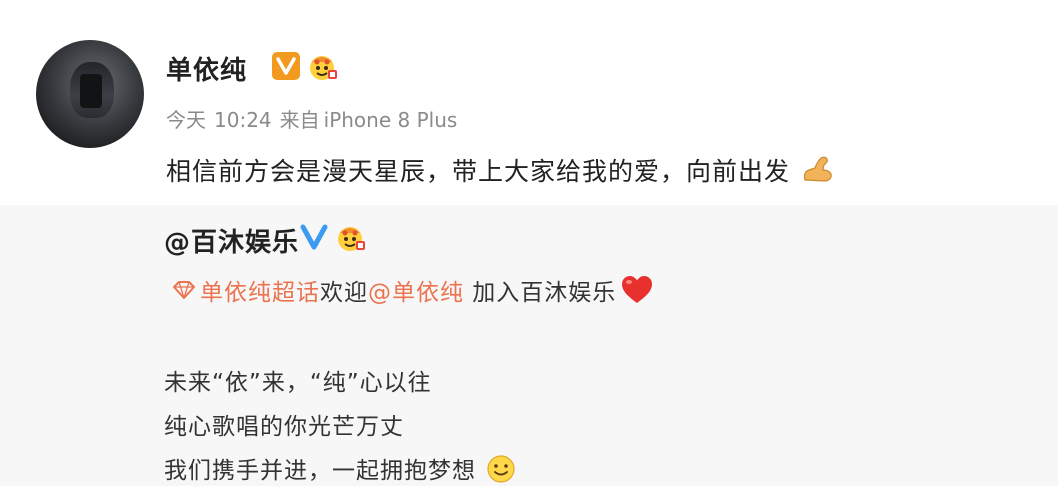 This screenshot has width=1058, height=486. What do you see at coordinates (390, 120) in the screenshot?
I see `post-device: iPhone 8 Plus` at bounding box center [390, 120].